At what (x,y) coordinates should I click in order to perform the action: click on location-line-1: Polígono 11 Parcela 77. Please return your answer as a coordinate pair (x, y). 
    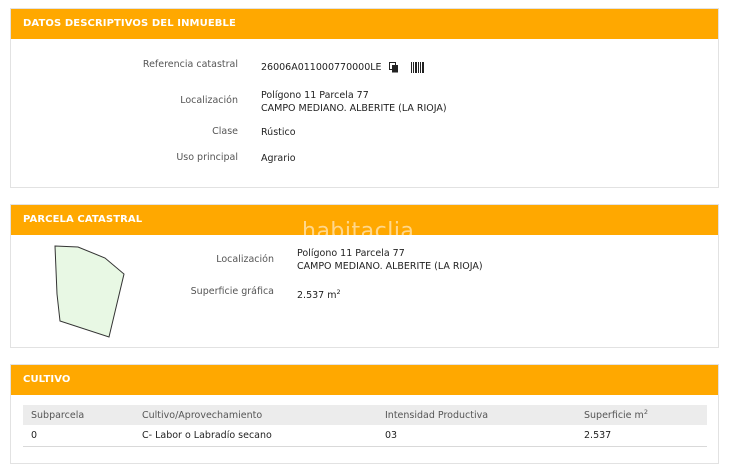
    Looking at the image, I should click on (315, 95).